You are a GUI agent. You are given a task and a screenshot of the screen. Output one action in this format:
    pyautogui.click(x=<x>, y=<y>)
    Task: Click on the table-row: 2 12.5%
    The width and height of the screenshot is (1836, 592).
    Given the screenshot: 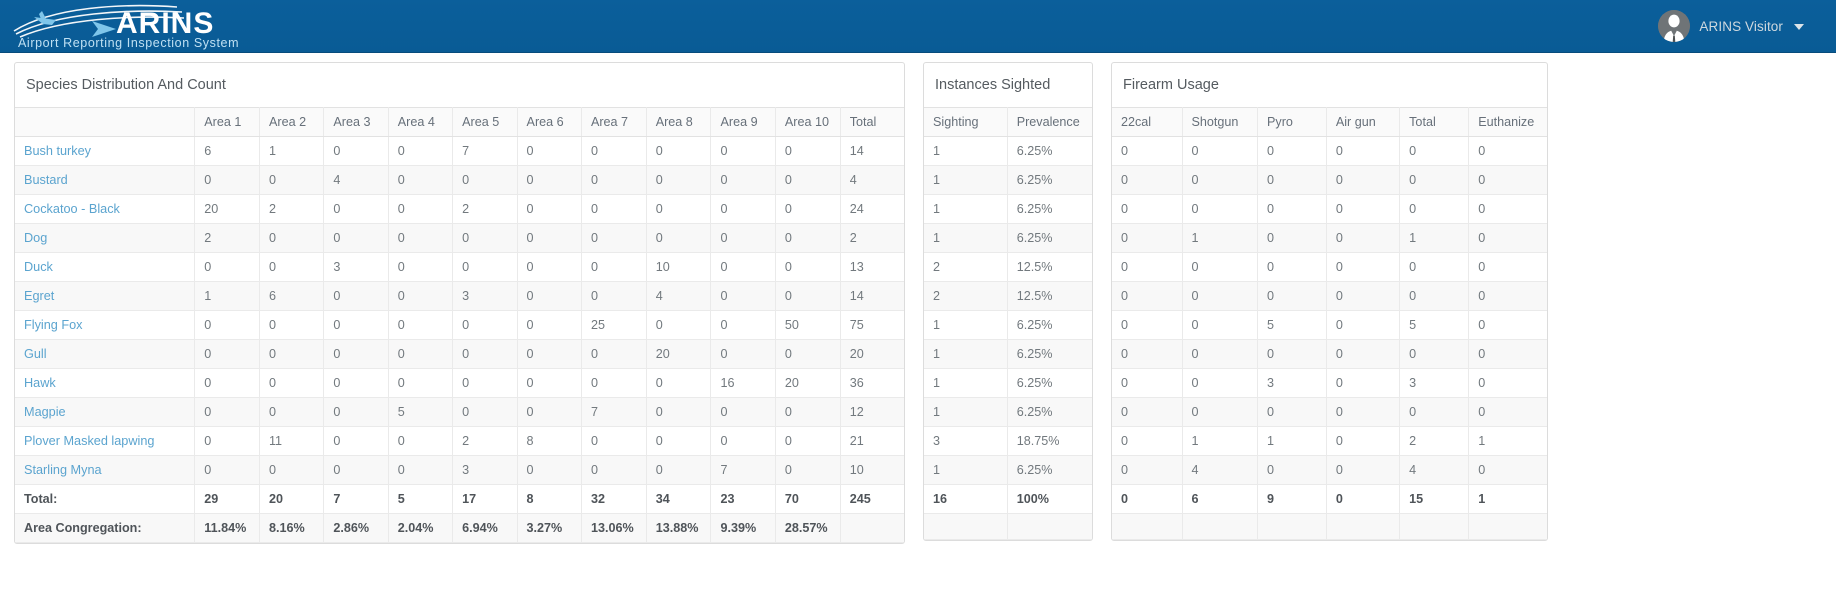 What is the action you would take?
    pyautogui.click(x=1008, y=267)
    